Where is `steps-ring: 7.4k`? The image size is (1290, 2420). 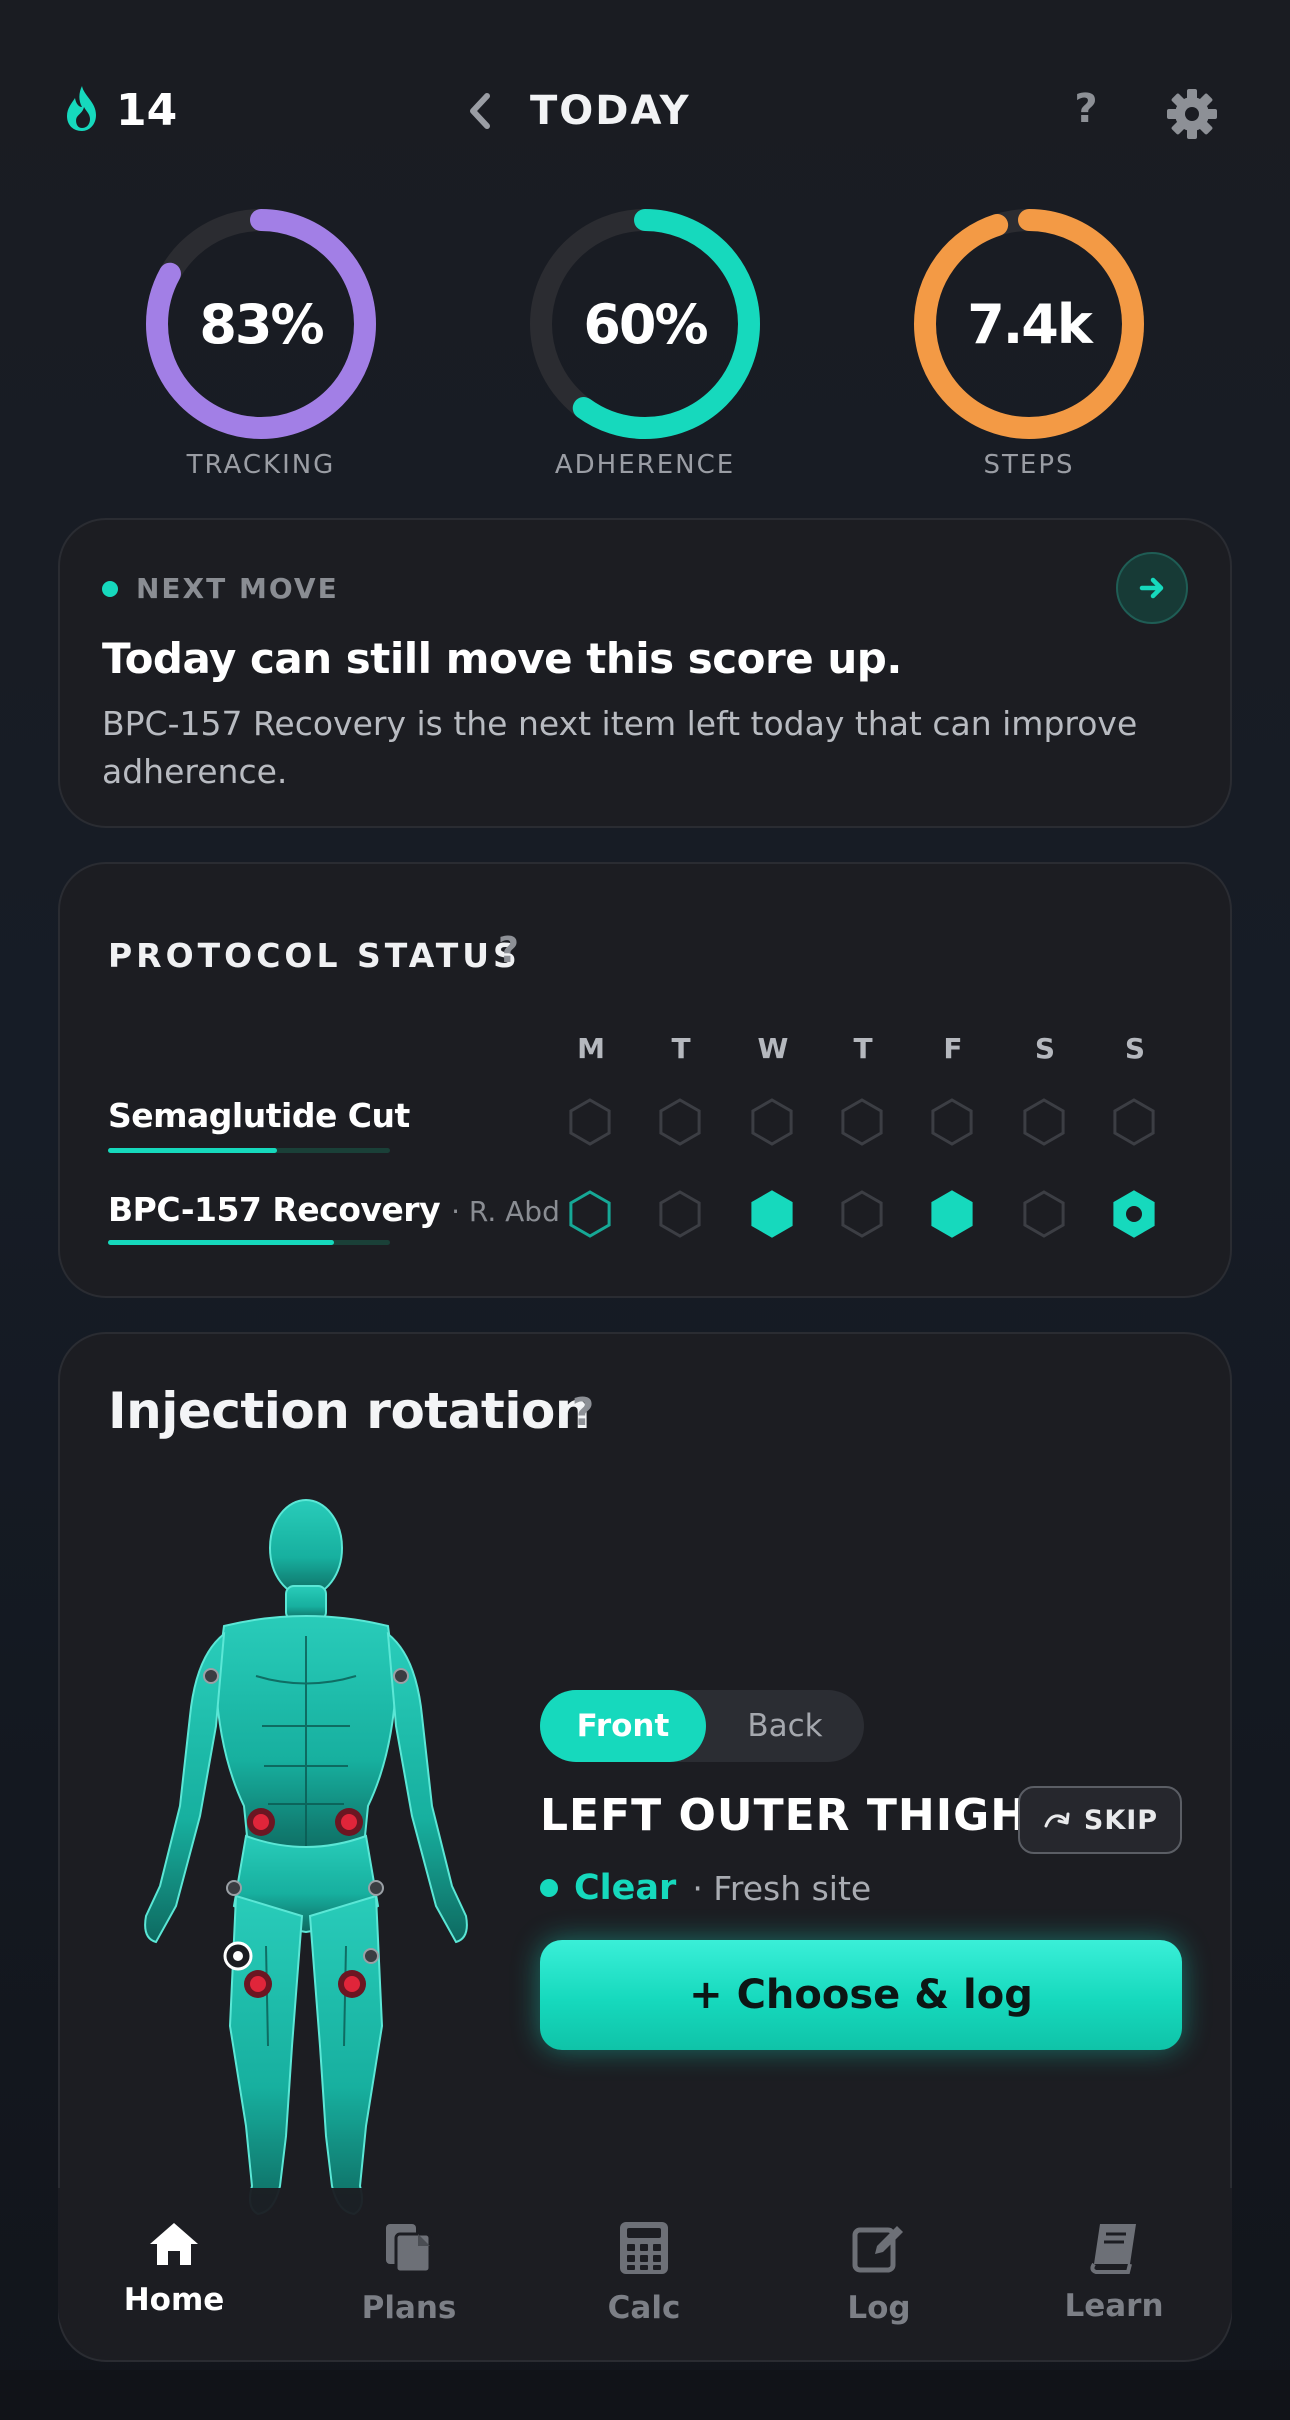 steps-ring: 7.4k is located at coordinates (1029, 324).